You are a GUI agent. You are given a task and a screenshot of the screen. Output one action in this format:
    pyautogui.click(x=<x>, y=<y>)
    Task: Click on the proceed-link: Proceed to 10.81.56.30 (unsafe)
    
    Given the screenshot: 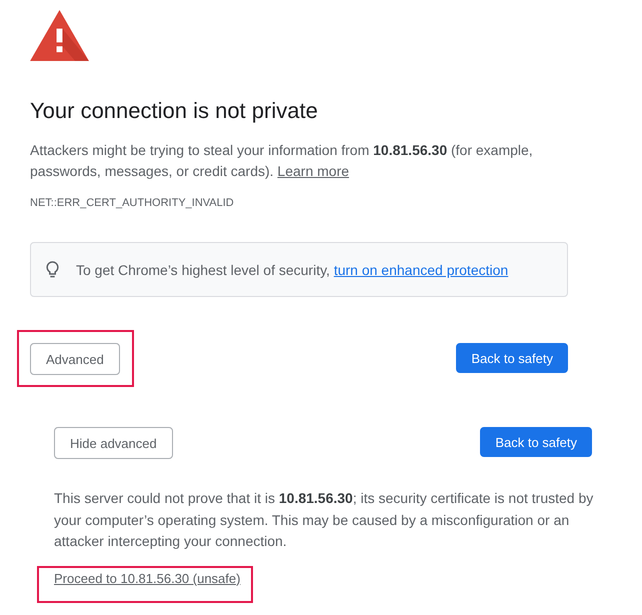 What is the action you would take?
    pyautogui.click(x=147, y=579)
    